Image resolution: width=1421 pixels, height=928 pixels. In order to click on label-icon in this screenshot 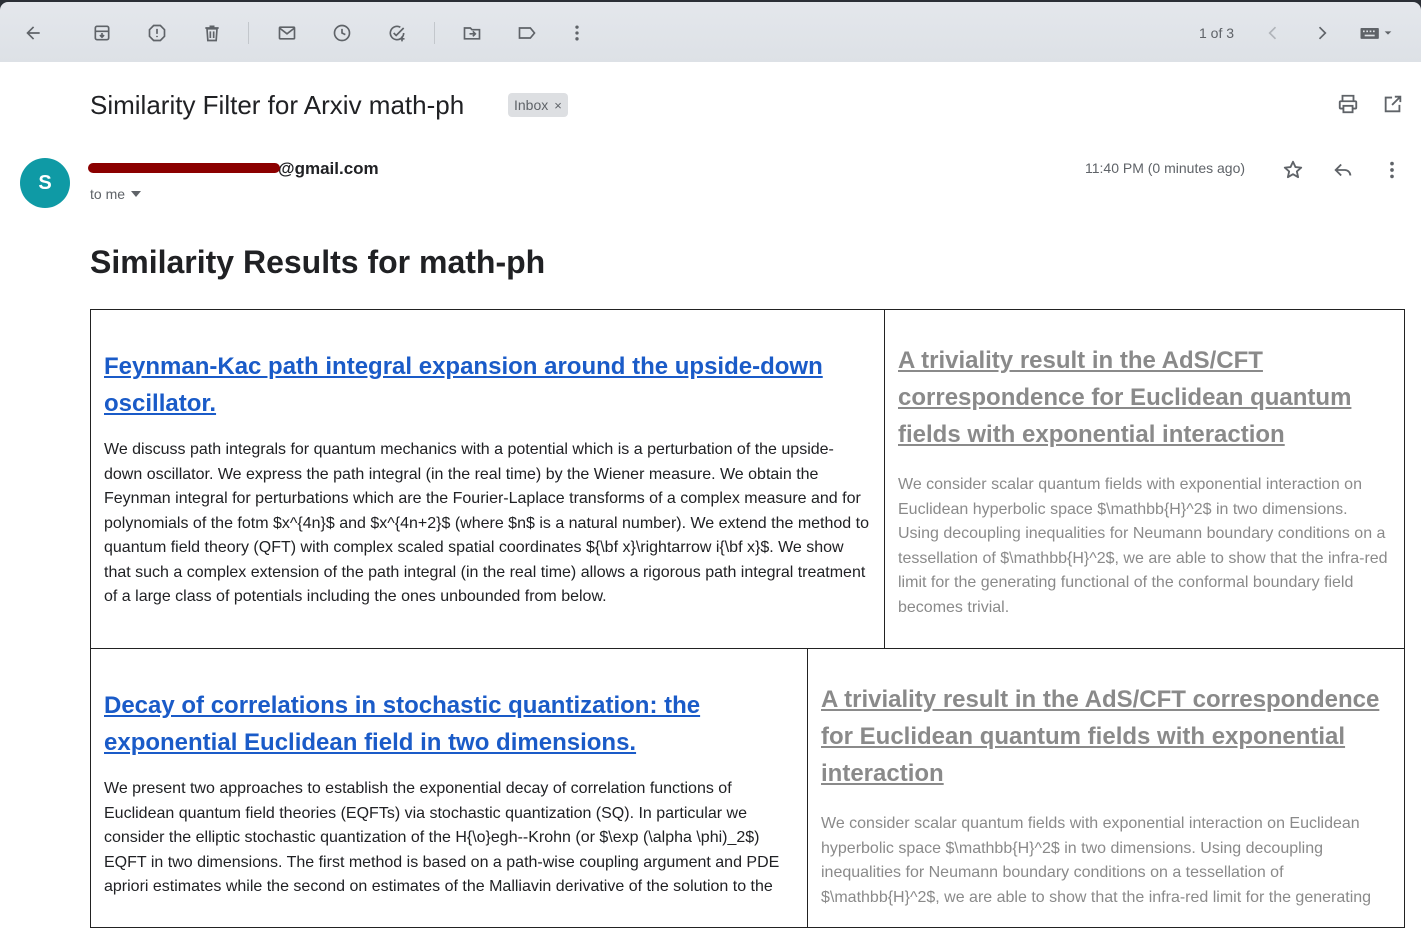, I will do `click(527, 33)`.